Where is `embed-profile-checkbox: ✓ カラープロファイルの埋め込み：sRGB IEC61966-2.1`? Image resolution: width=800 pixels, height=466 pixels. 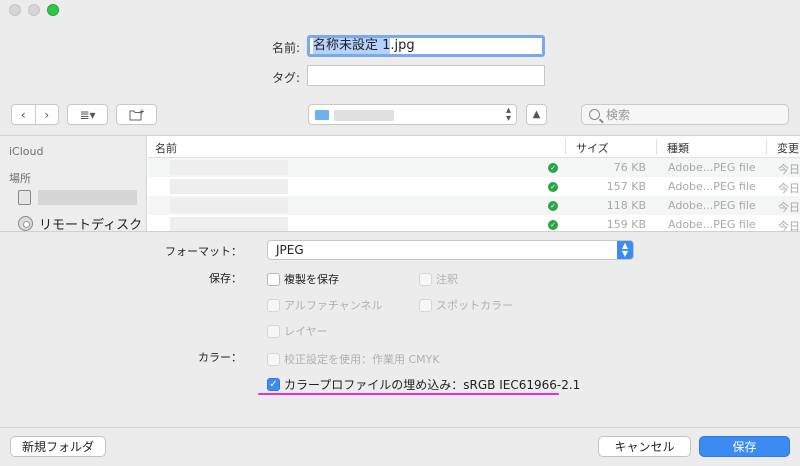 embed-profile-checkbox: ✓ カラープロファイルの埋め込み：sRGB IEC61966-2.1 is located at coordinates (423, 384).